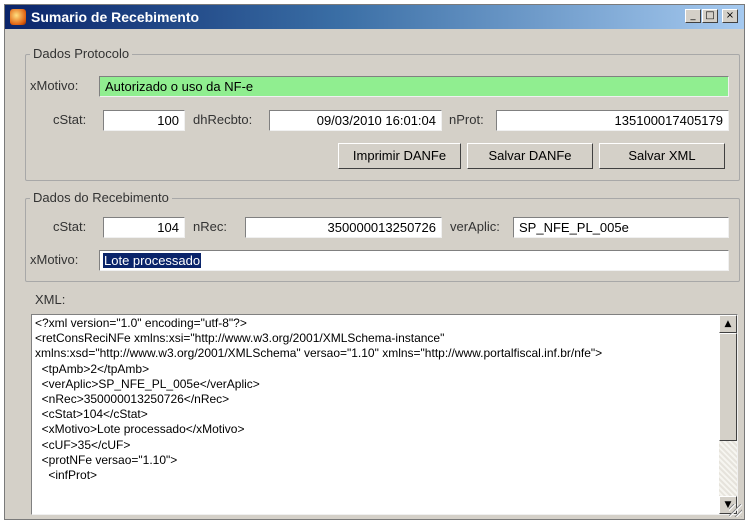  I want to click on protocolo-cstat-label: cStat:, so click(70, 119).